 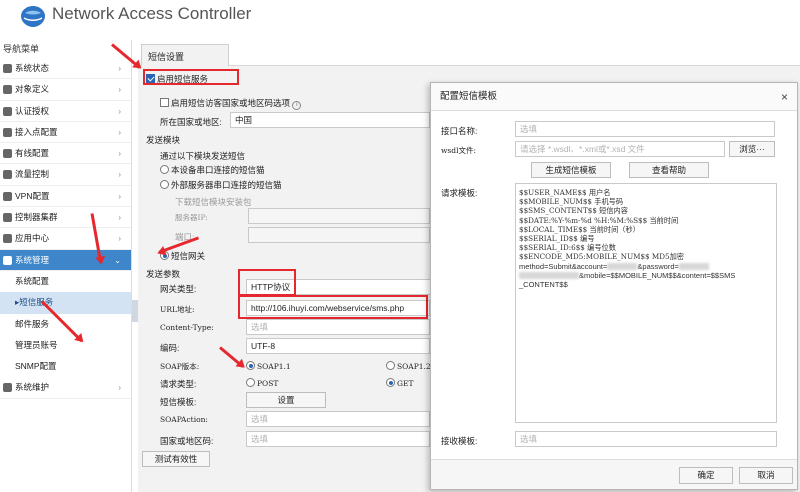 What do you see at coordinates (164, 102) in the screenshot?
I see `intl-option-checkbox` at bounding box center [164, 102].